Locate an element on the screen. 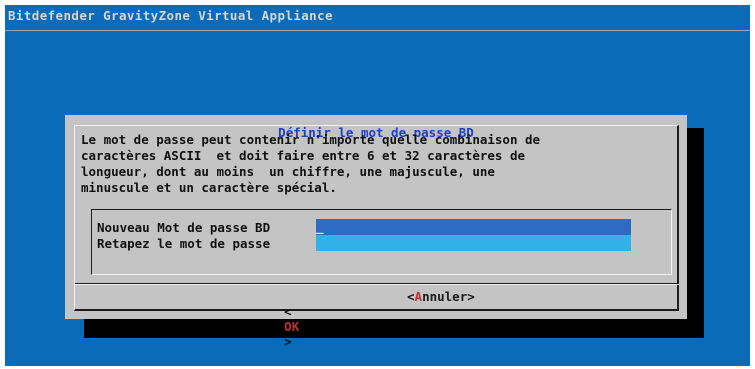 The image size is (755, 369). button-divider is located at coordinates (377, 284).